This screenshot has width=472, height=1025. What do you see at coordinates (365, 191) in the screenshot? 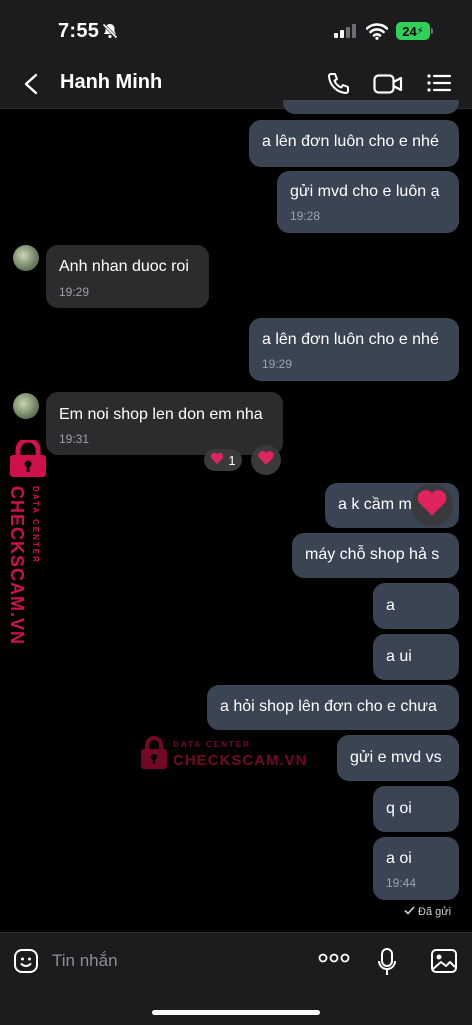
I see `message-text: gửi mvd cho e luôn ạ` at bounding box center [365, 191].